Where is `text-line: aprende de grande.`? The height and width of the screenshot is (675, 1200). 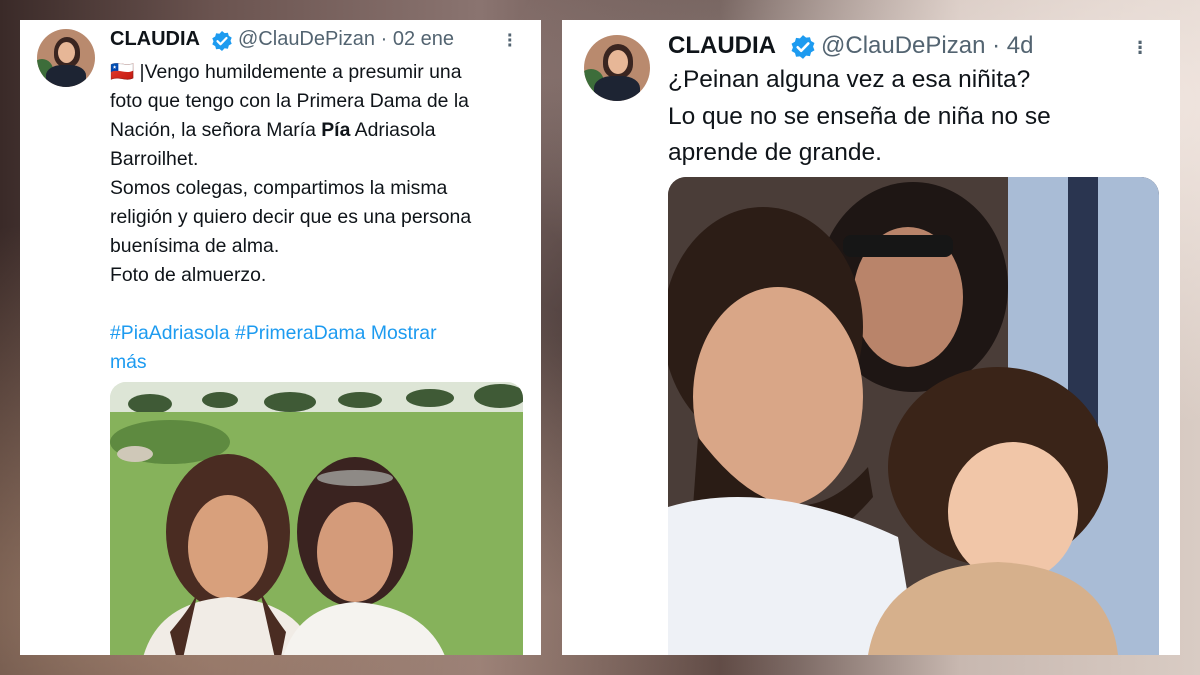
text-line: aprende de grande. is located at coordinates (775, 152).